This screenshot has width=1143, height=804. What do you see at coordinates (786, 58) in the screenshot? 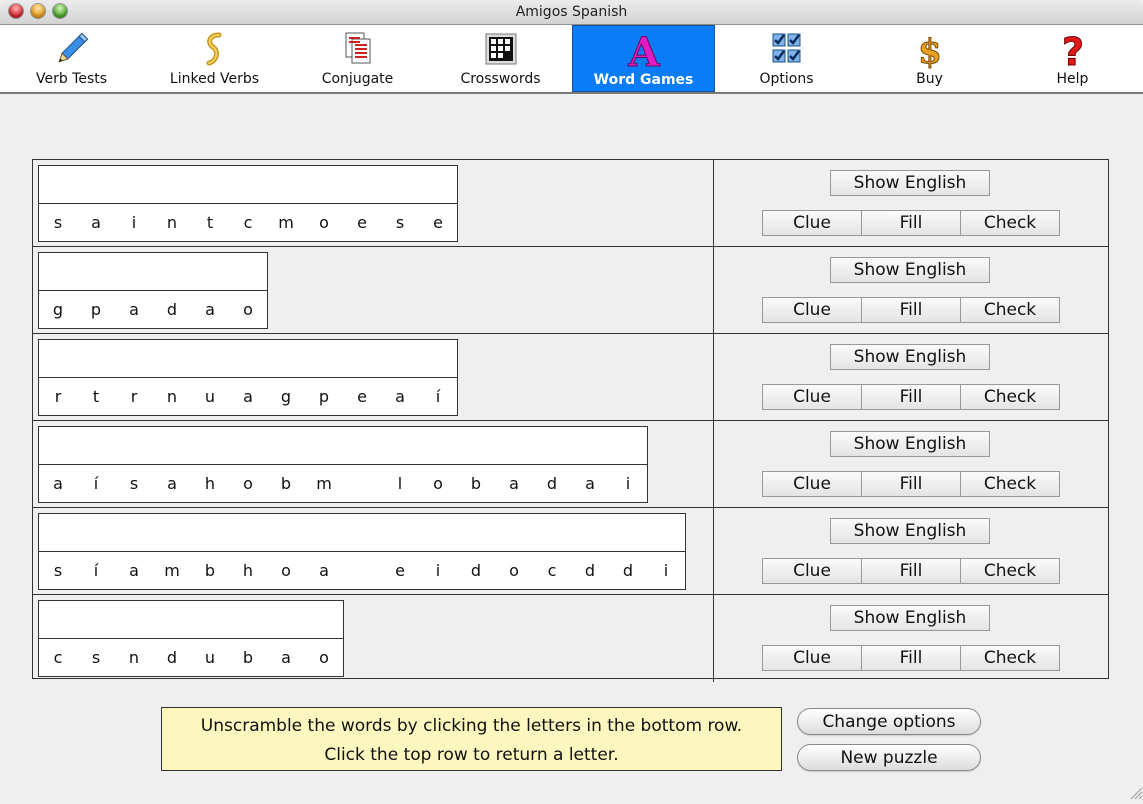
I see `toolbar-options: Options` at bounding box center [786, 58].